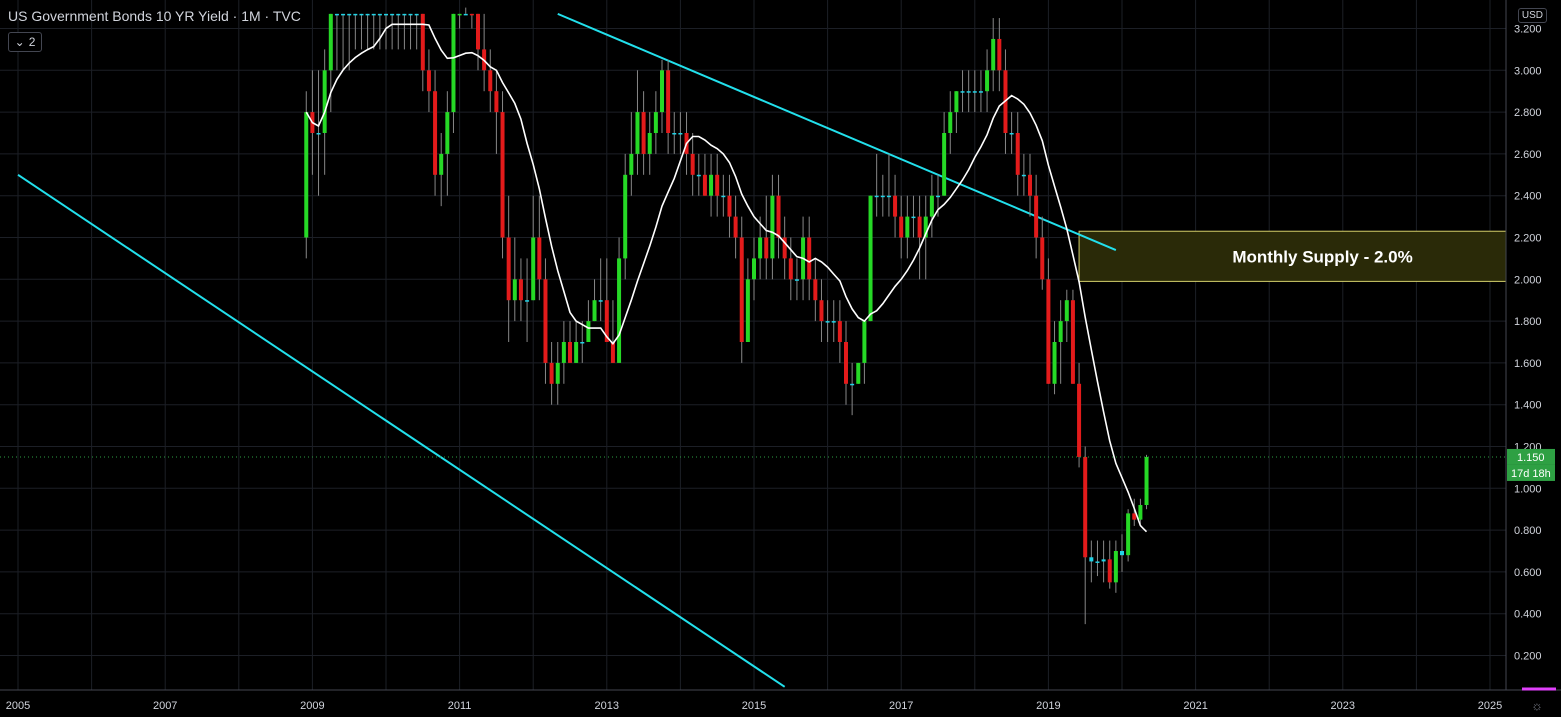 Image resolution: width=1561 pixels, height=717 pixels. What do you see at coordinates (901, 706) in the screenshot?
I see `time-tick-label: 2017` at bounding box center [901, 706].